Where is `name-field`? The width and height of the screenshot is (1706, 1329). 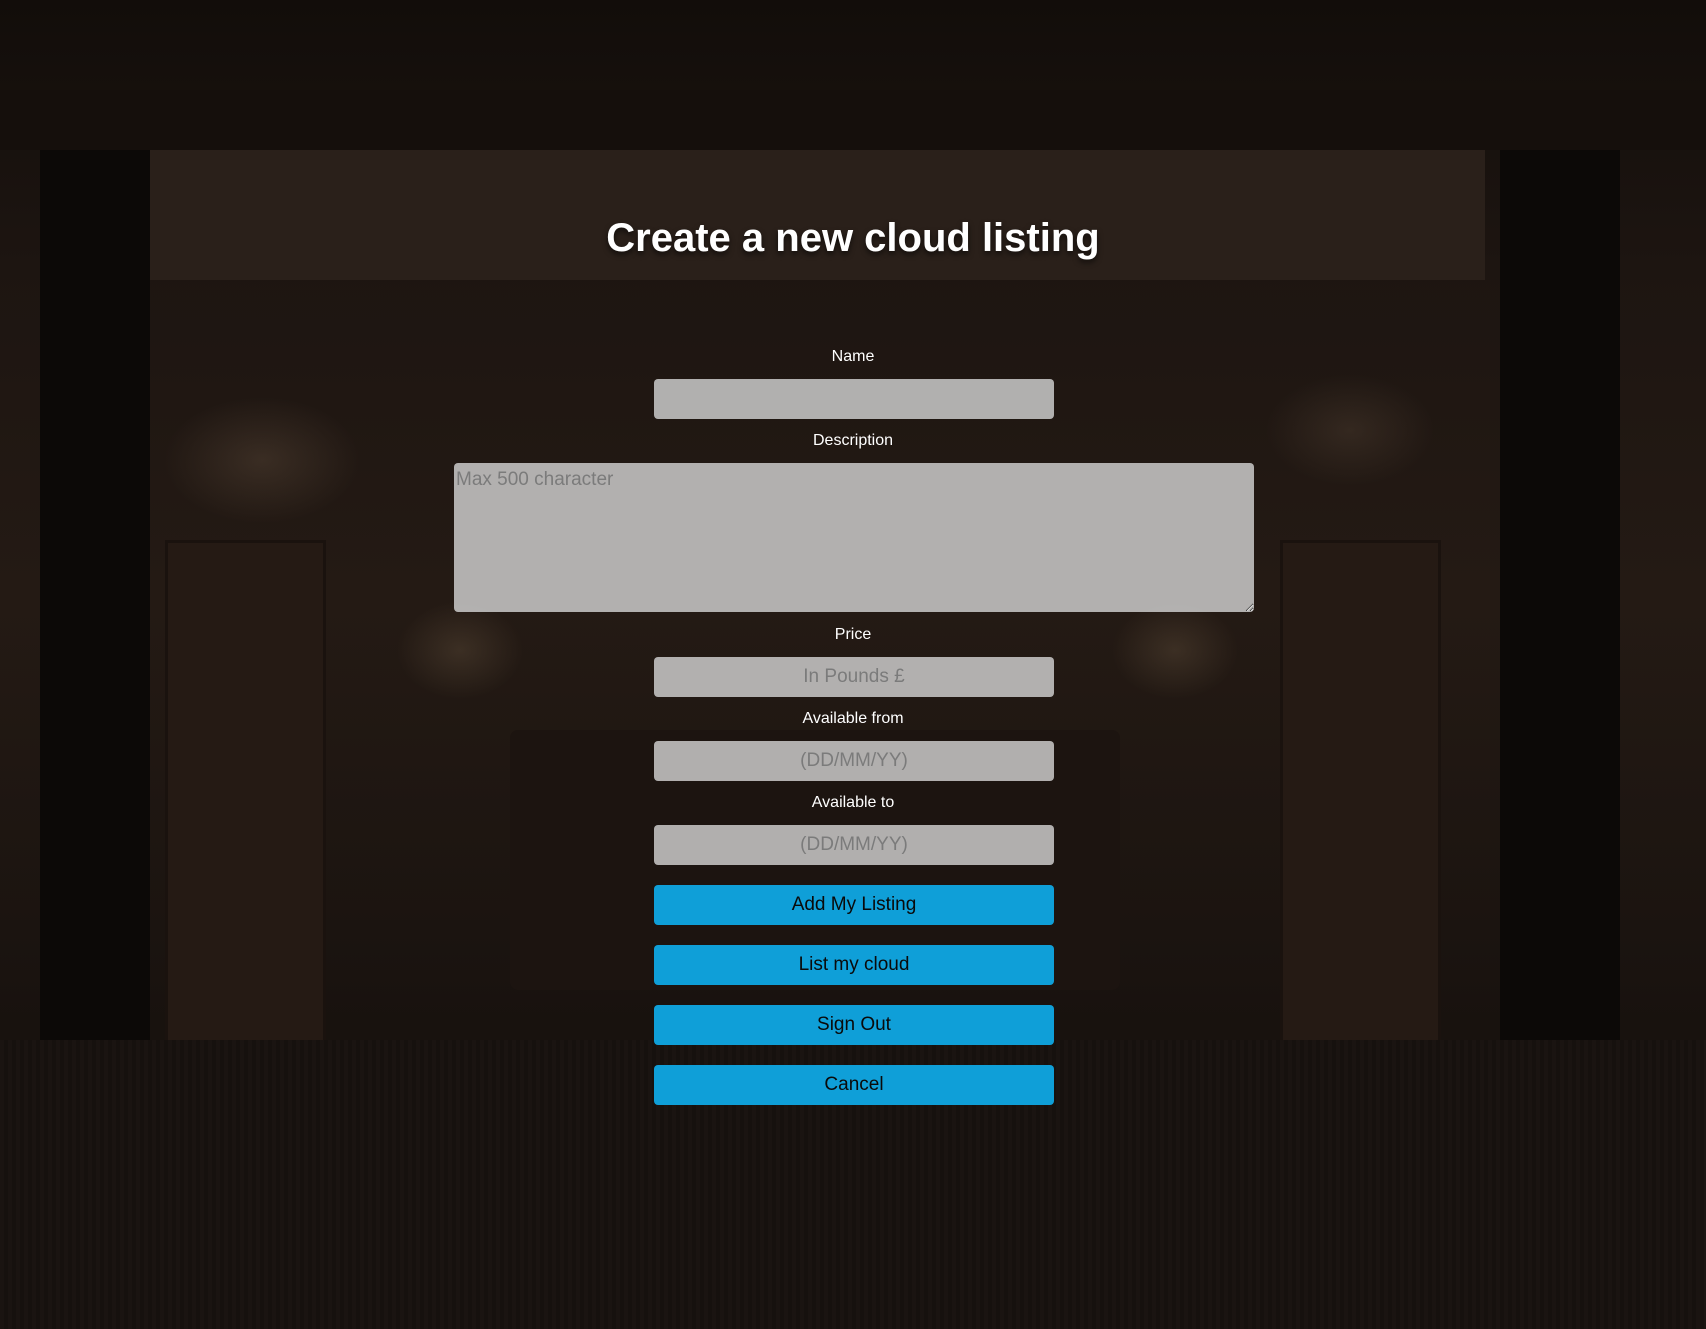 name-field is located at coordinates (854, 399).